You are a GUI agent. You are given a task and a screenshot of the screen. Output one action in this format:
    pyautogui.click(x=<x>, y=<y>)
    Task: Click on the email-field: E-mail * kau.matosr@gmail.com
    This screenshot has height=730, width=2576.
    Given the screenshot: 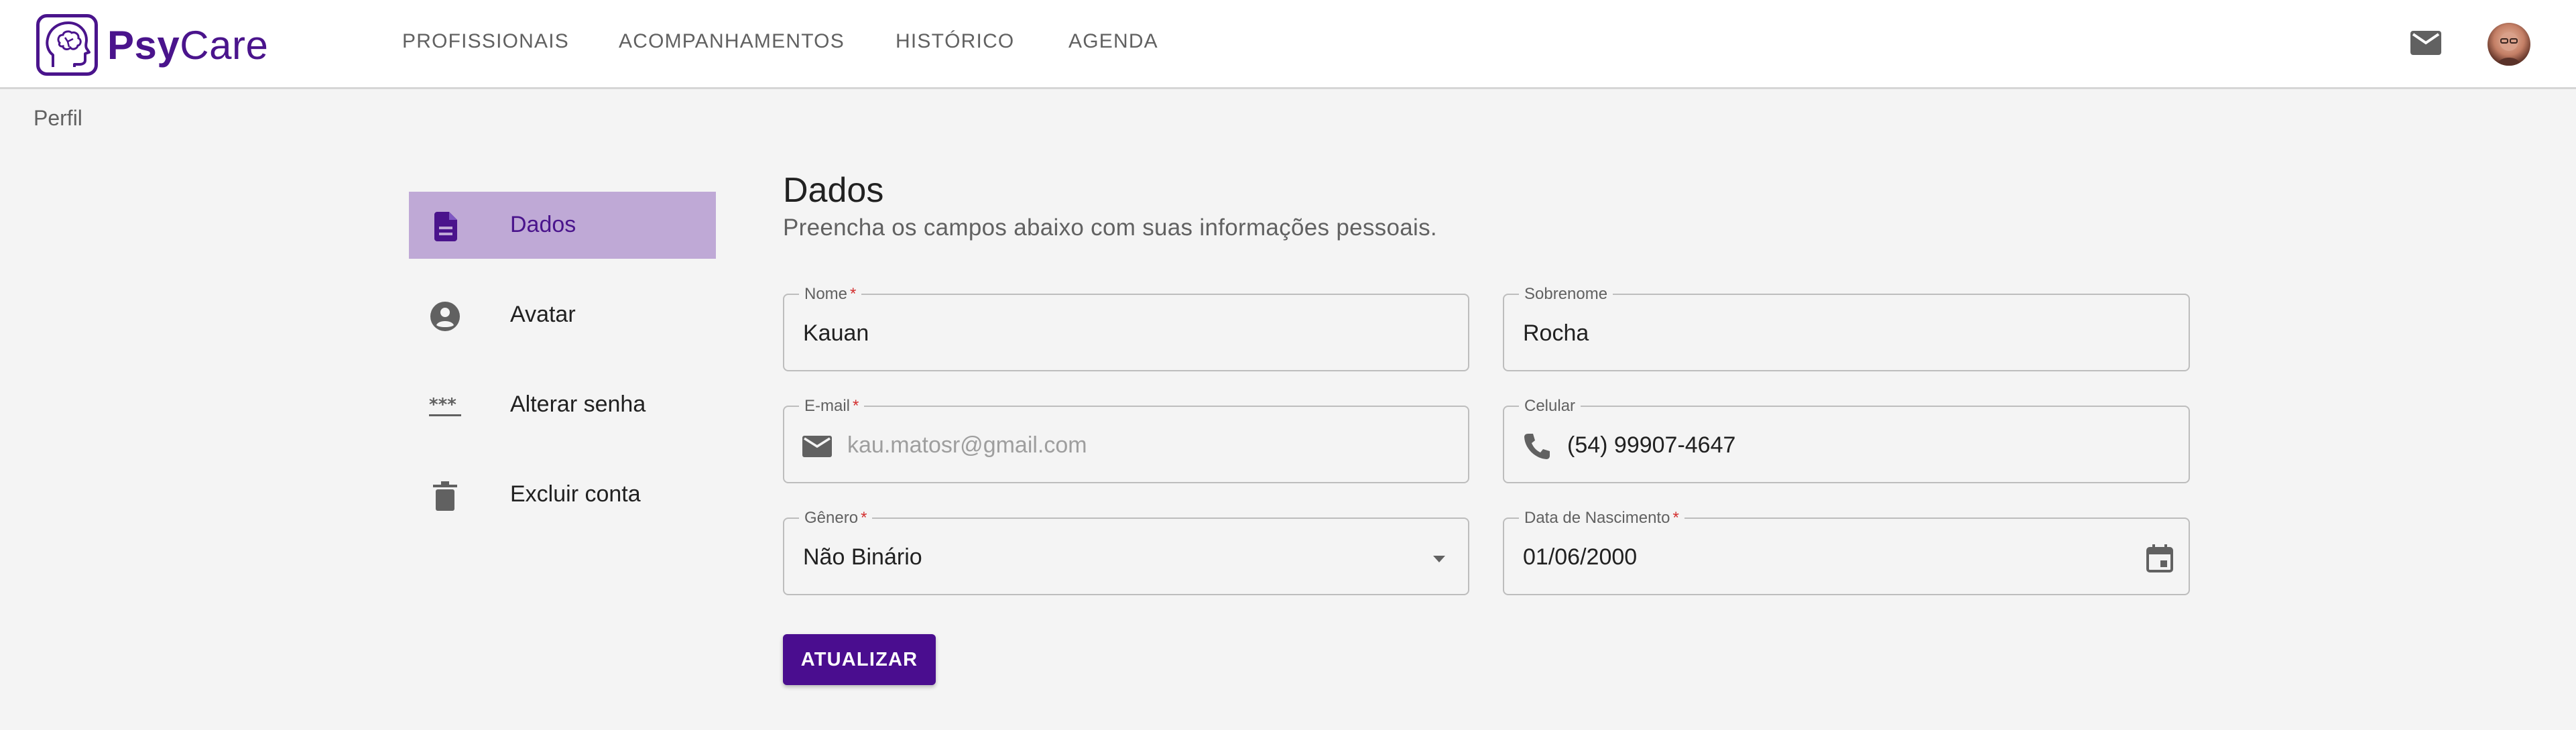 What is the action you would take?
    pyautogui.click(x=1126, y=440)
    